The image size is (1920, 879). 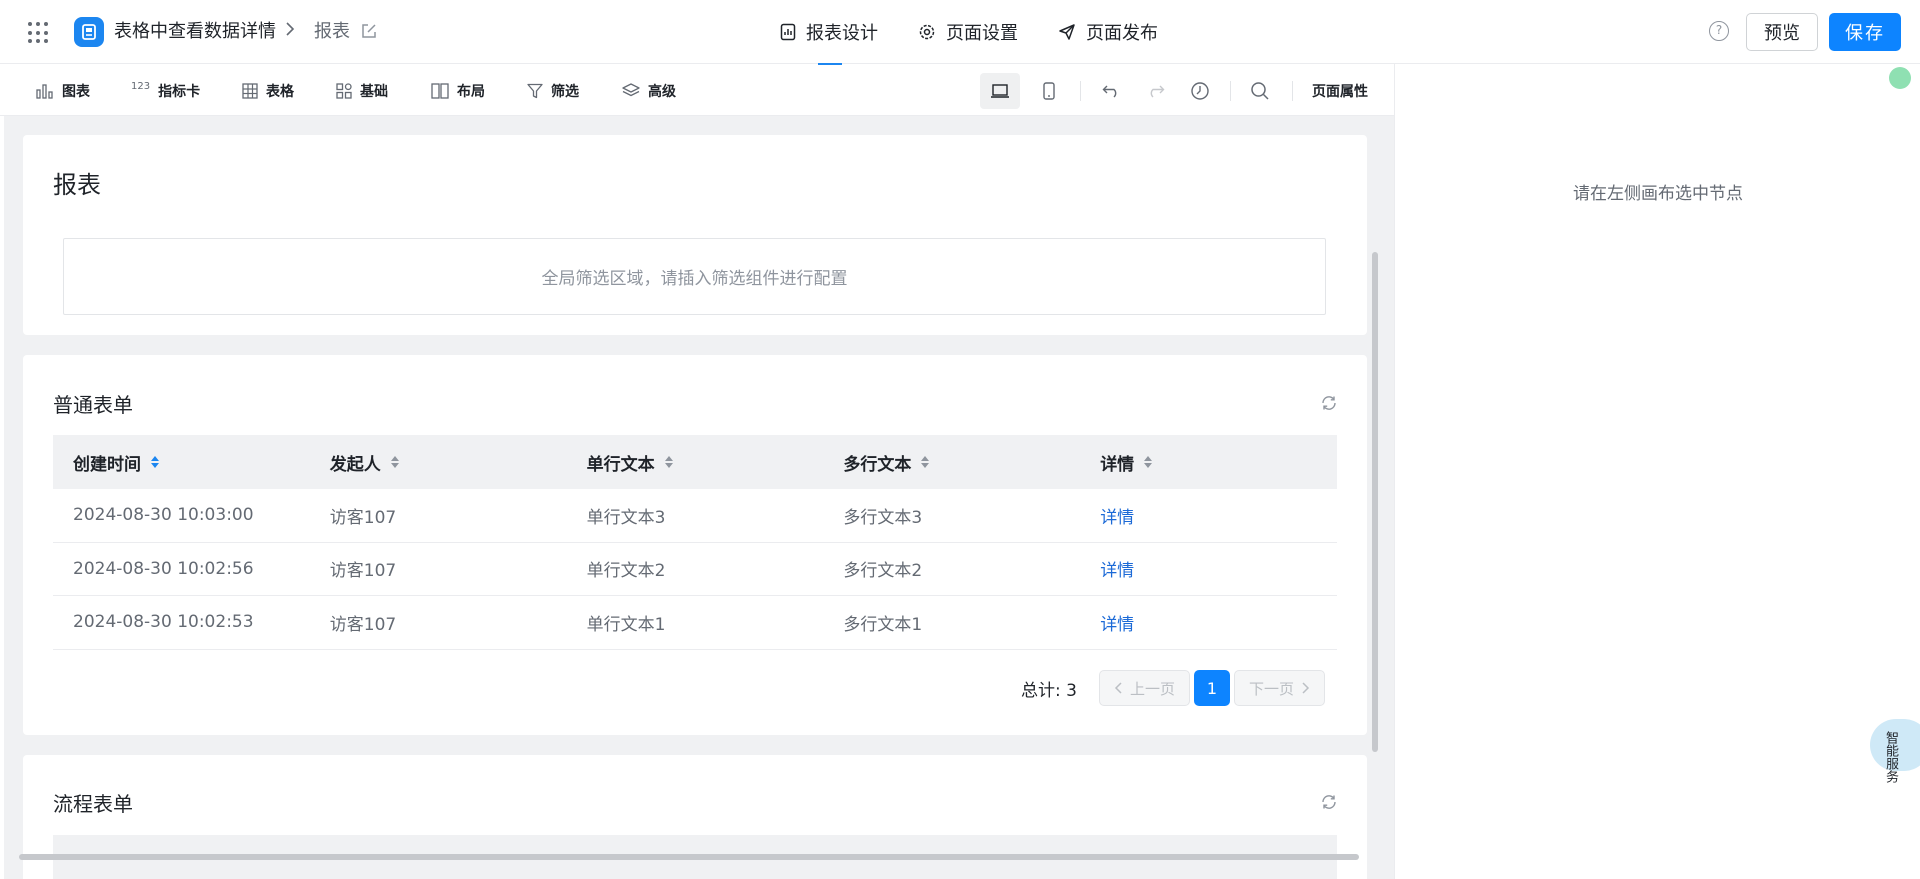 What do you see at coordinates (1340, 90) in the screenshot?
I see `page-properties-tab: 页面属性` at bounding box center [1340, 90].